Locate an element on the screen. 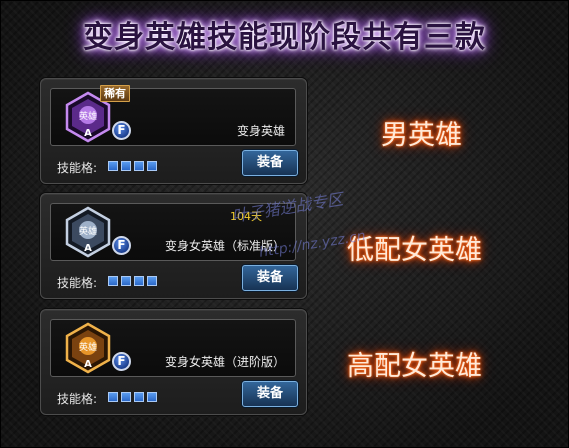 This screenshot has width=569, height=448. side-label-high-config-female-hero: 高配女英雄 is located at coordinates (414, 366).